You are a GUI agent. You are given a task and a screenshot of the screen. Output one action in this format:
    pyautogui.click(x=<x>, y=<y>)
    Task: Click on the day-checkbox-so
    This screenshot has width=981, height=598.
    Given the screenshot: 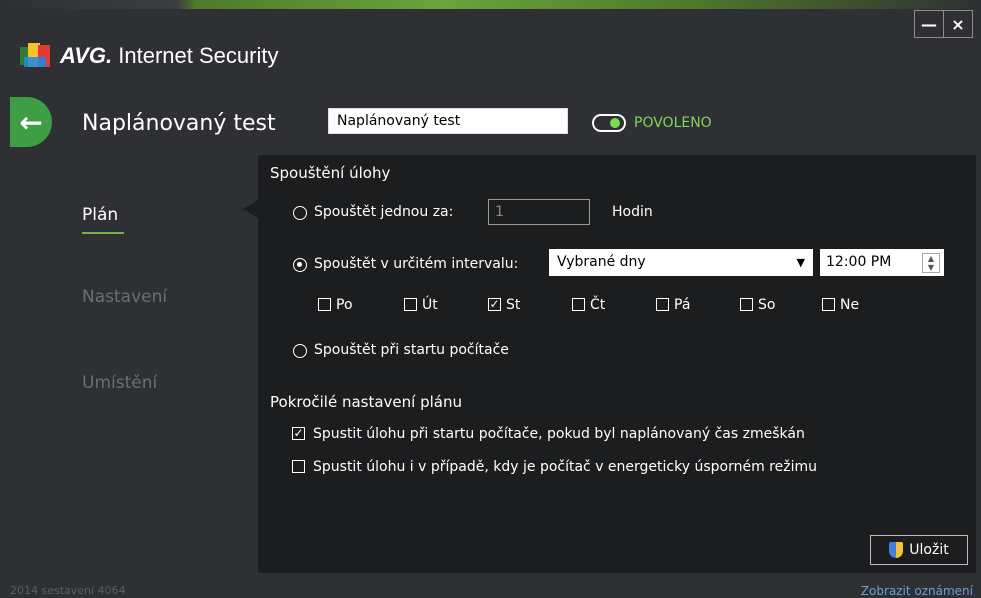 What is the action you would take?
    pyautogui.click(x=746, y=304)
    